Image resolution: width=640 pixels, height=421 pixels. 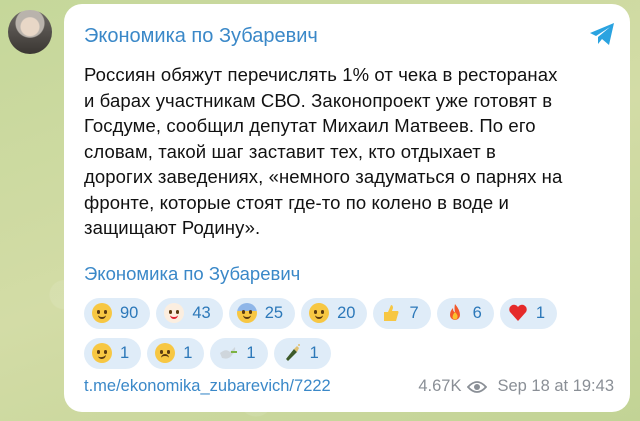 What do you see at coordinates (555, 386) in the screenshot?
I see `post-date: Sep 18 at 19:43` at bounding box center [555, 386].